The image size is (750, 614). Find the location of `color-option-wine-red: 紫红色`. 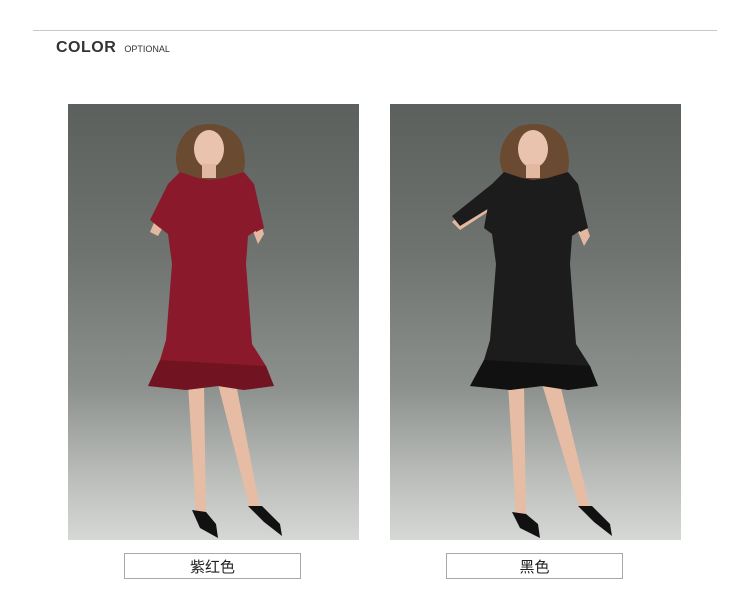

color-option-wine-red: 紫红色 is located at coordinates (212, 566).